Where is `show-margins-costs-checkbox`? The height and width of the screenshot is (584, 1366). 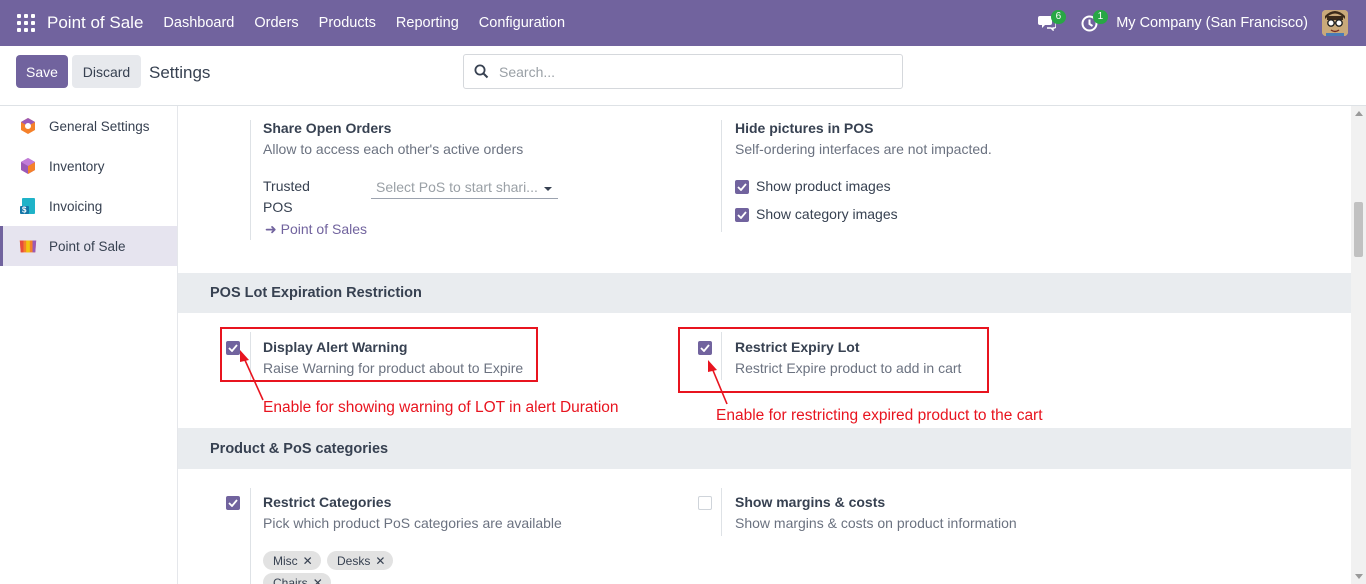
show-margins-costs-checkbox is located at coordinates (705, 503).